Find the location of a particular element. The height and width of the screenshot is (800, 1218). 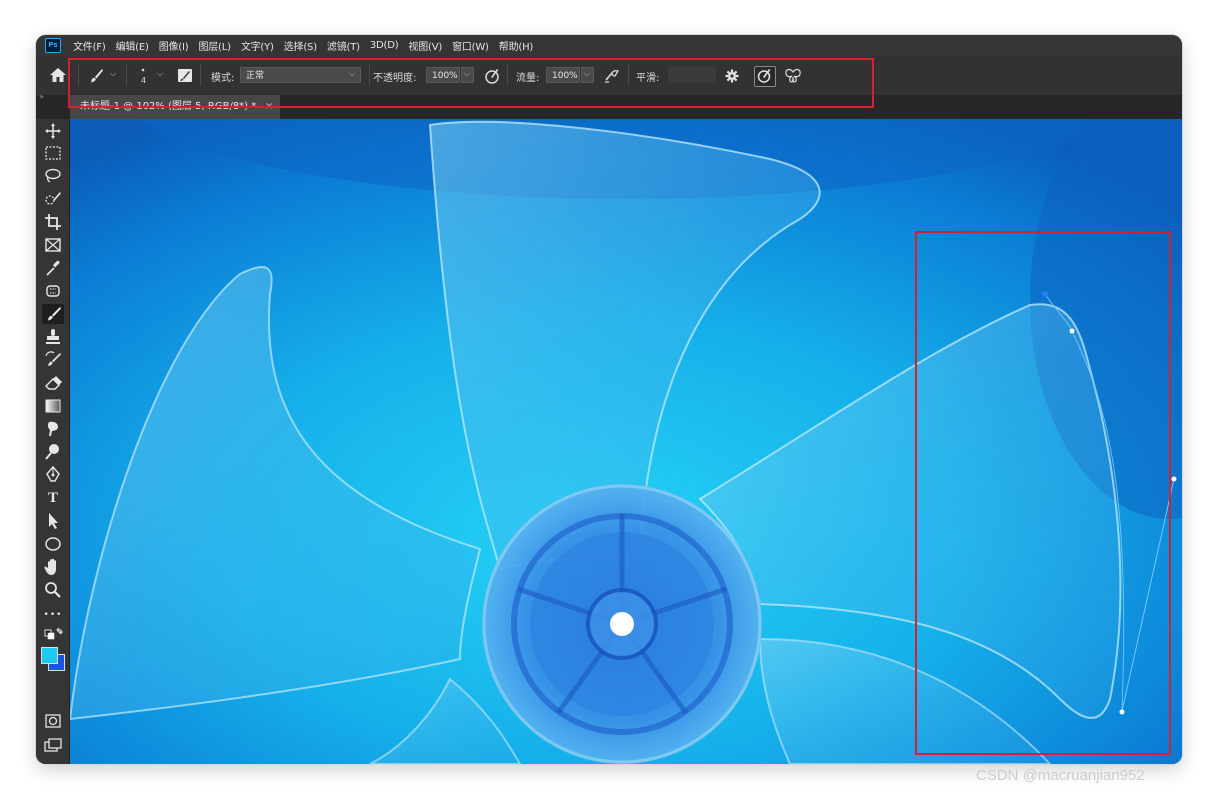

watermark-text: CSDN @macruanjian952 is located at coordinates (1060, 775).